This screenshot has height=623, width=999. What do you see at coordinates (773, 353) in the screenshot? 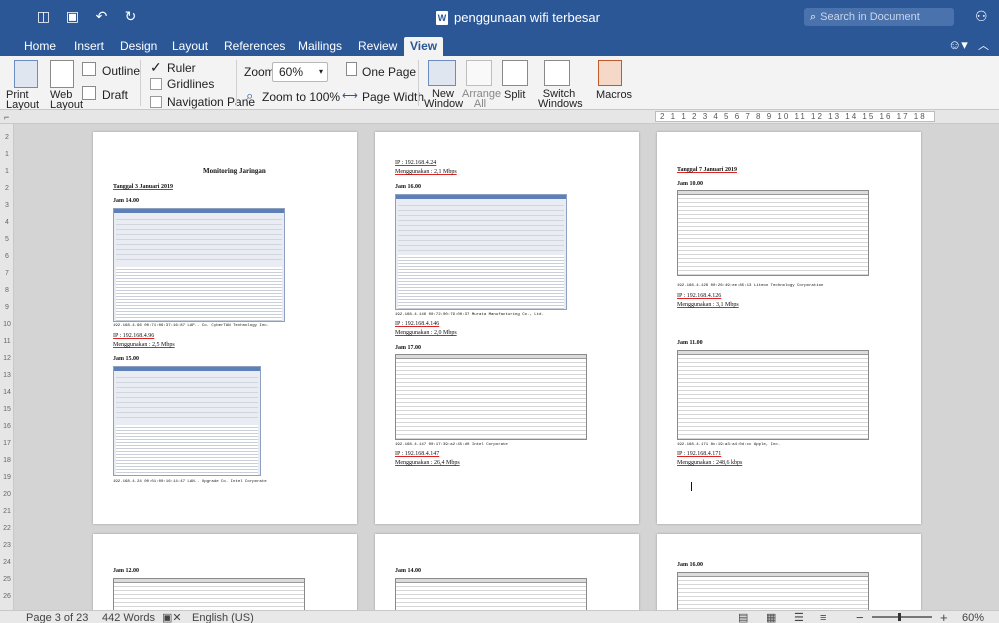
I see `network-table-header` at bounding box center [773, 353].